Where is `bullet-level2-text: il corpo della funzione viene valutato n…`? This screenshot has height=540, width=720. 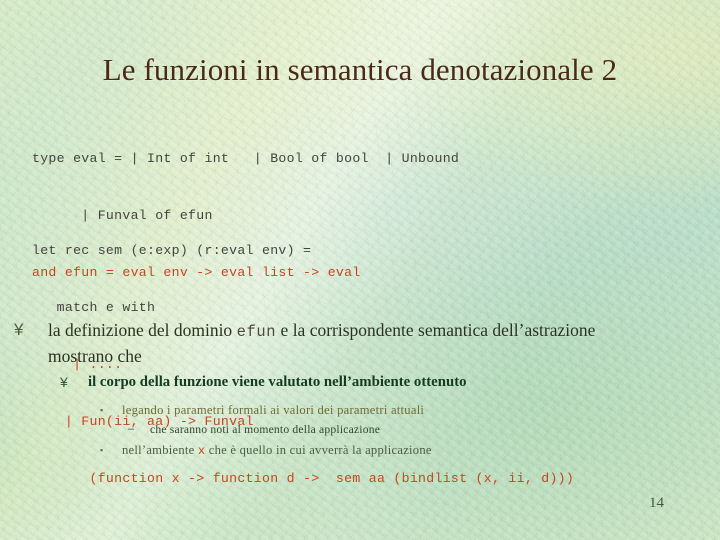
bullet-level2-text: il corpo della funzione viene valutato n… is located at coordinates (277, 382).